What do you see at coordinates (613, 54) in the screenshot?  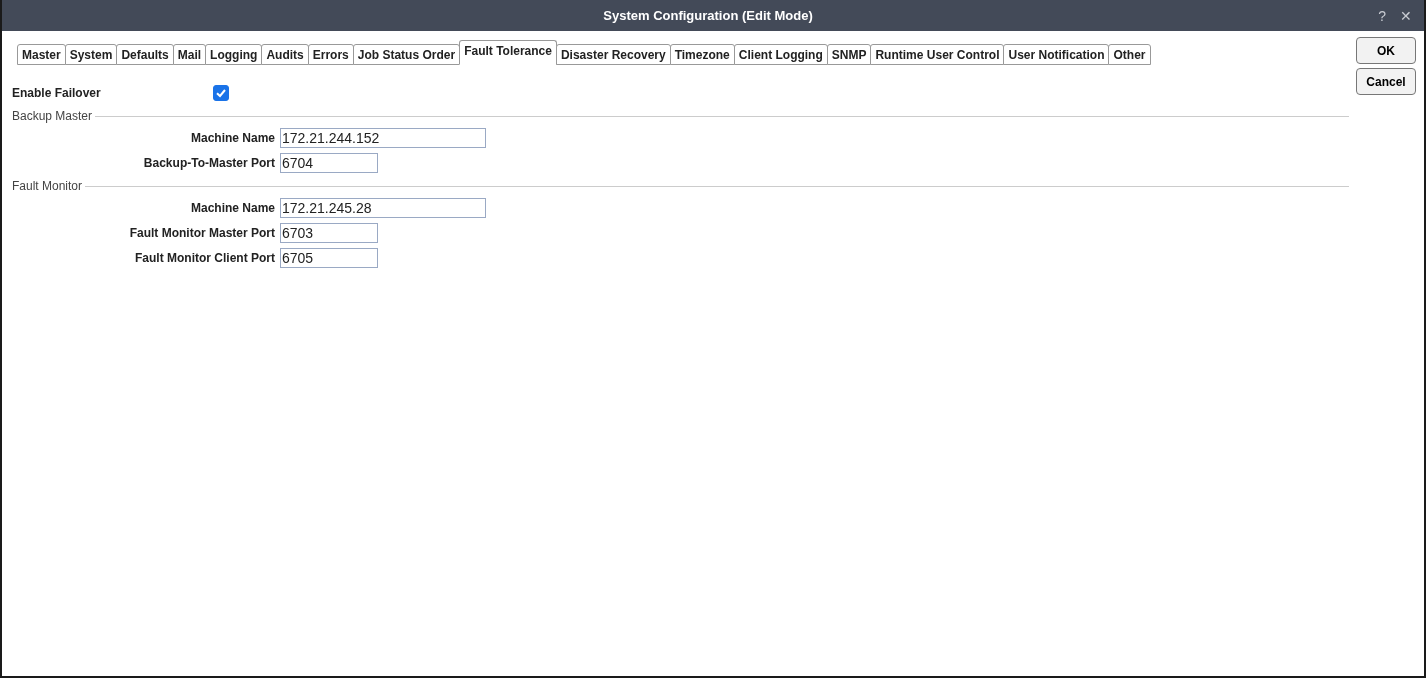 I see `tab: Disaster Recovery` at bounding box center [613, 54].